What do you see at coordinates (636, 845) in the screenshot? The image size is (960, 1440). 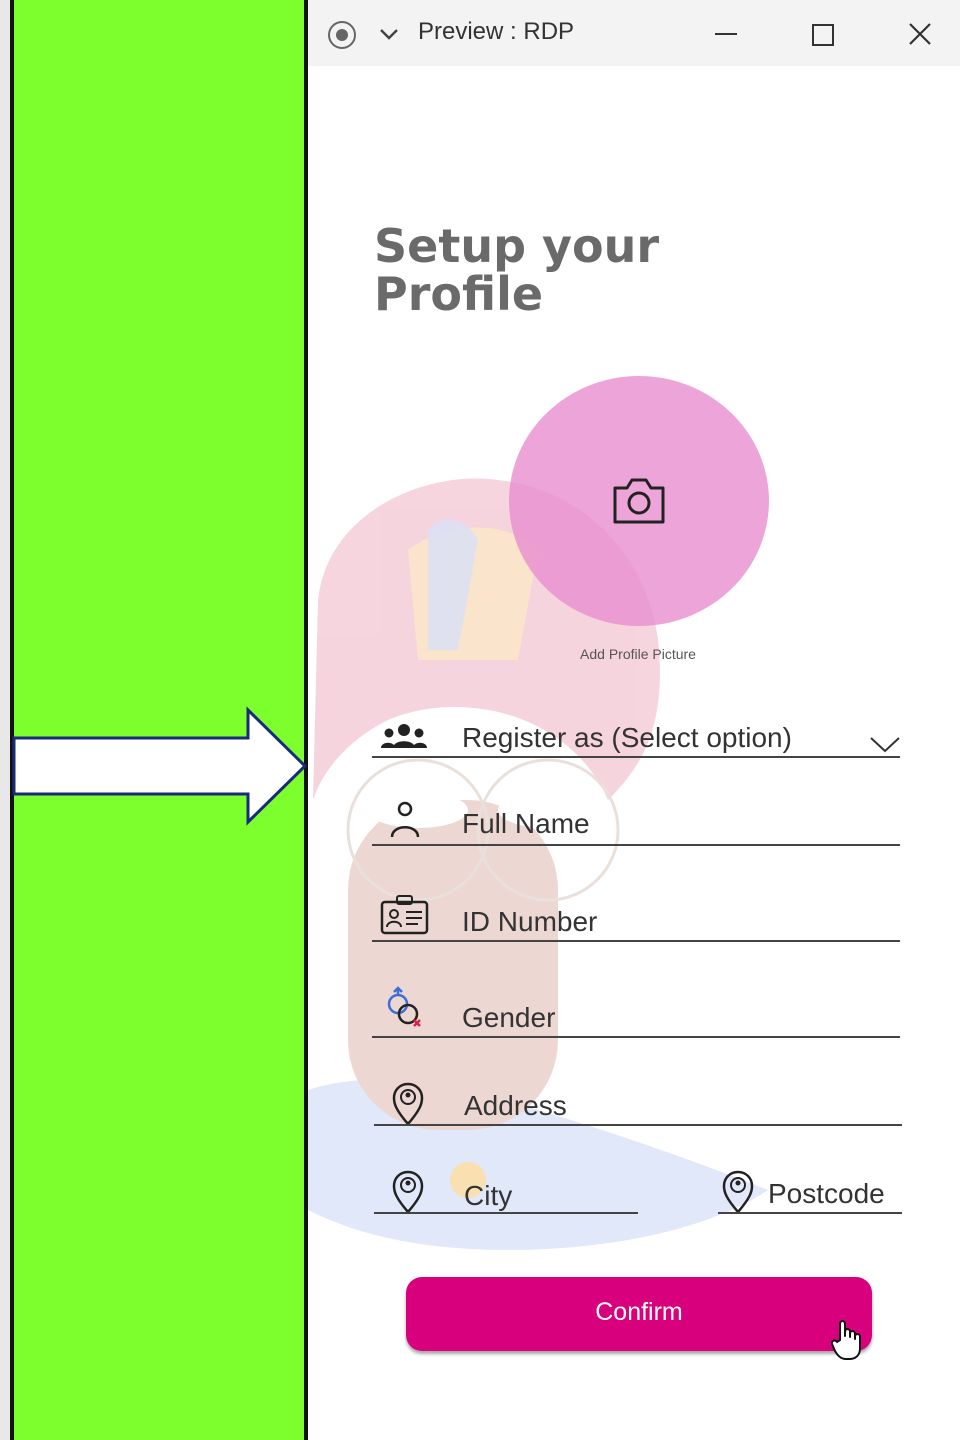 I see `full-name-underline` at bounding box center [636, 845].